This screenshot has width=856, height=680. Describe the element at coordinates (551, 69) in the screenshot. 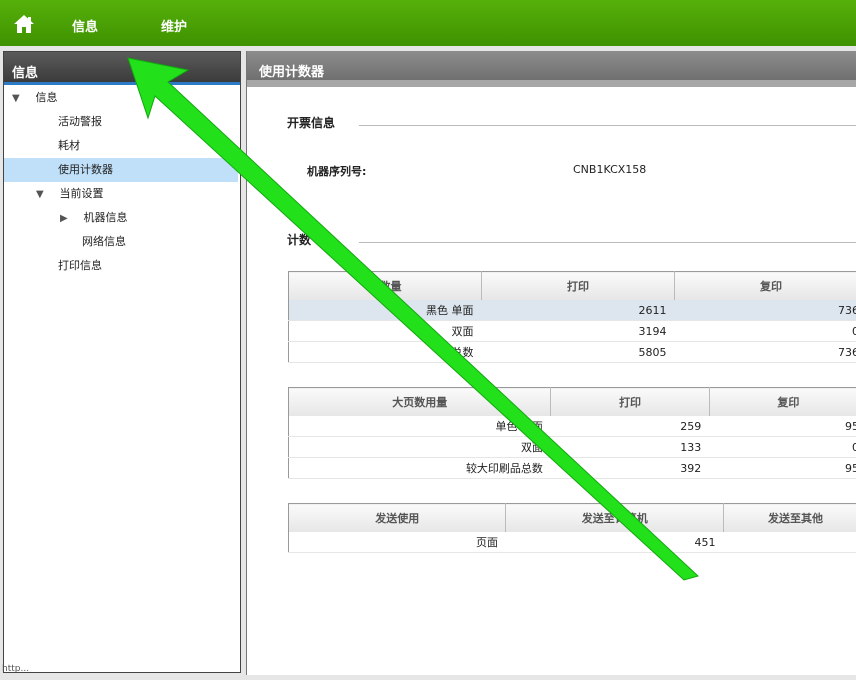

I see `page-title: 使用计数器` at that location.